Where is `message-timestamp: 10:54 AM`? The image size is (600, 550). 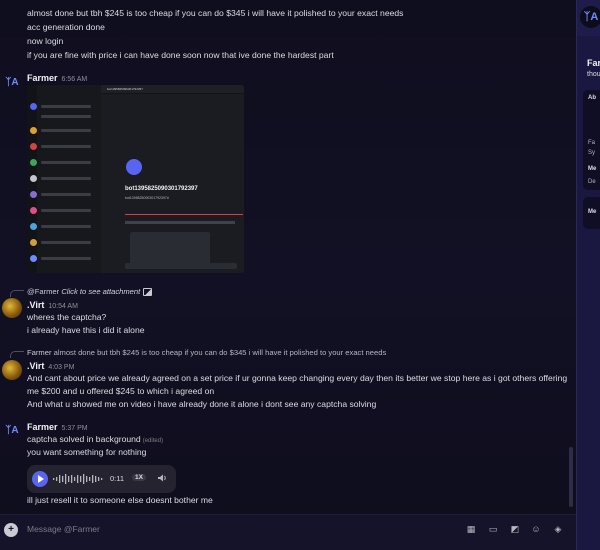 message-timestamp: 10:54 AM is located at coordinates (63, 306).